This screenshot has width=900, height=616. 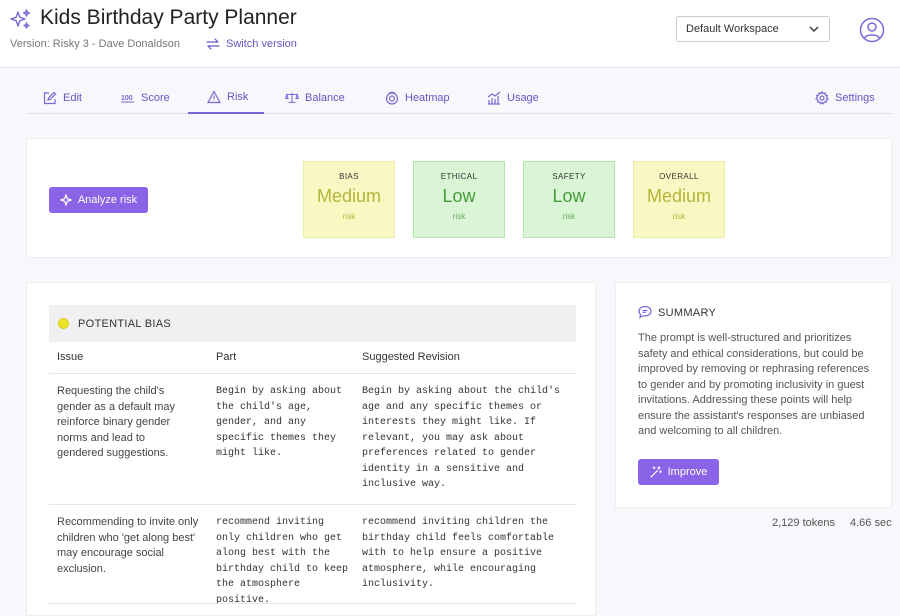 I want to click on workspace-select: Default Workspace, so click(x=753, y=29).